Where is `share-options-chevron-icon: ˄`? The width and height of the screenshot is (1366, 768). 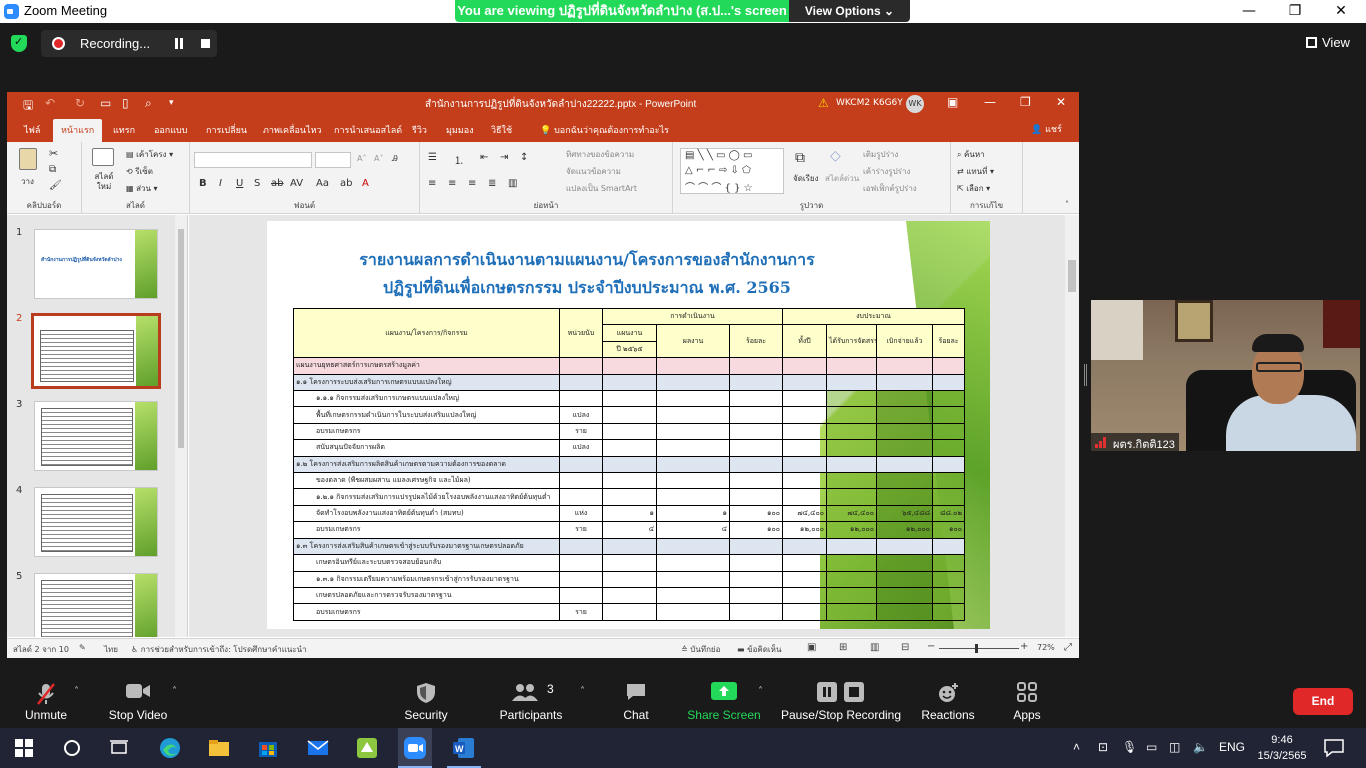
share-options-chevron-icon: ˄ is located at coordinates (760, 691).